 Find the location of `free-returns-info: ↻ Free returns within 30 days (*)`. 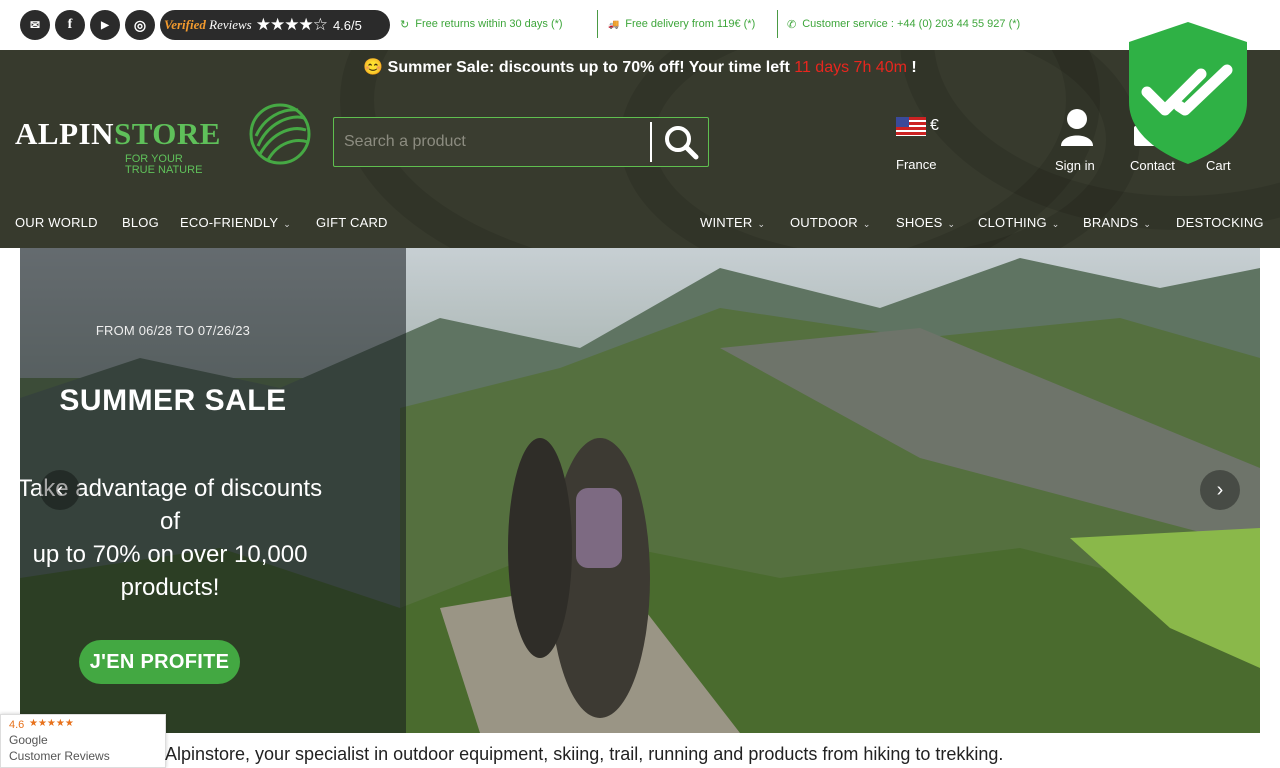

free-returns-info: ↻ Free returns within 30 days (*) is located at coordinates (481, 24).